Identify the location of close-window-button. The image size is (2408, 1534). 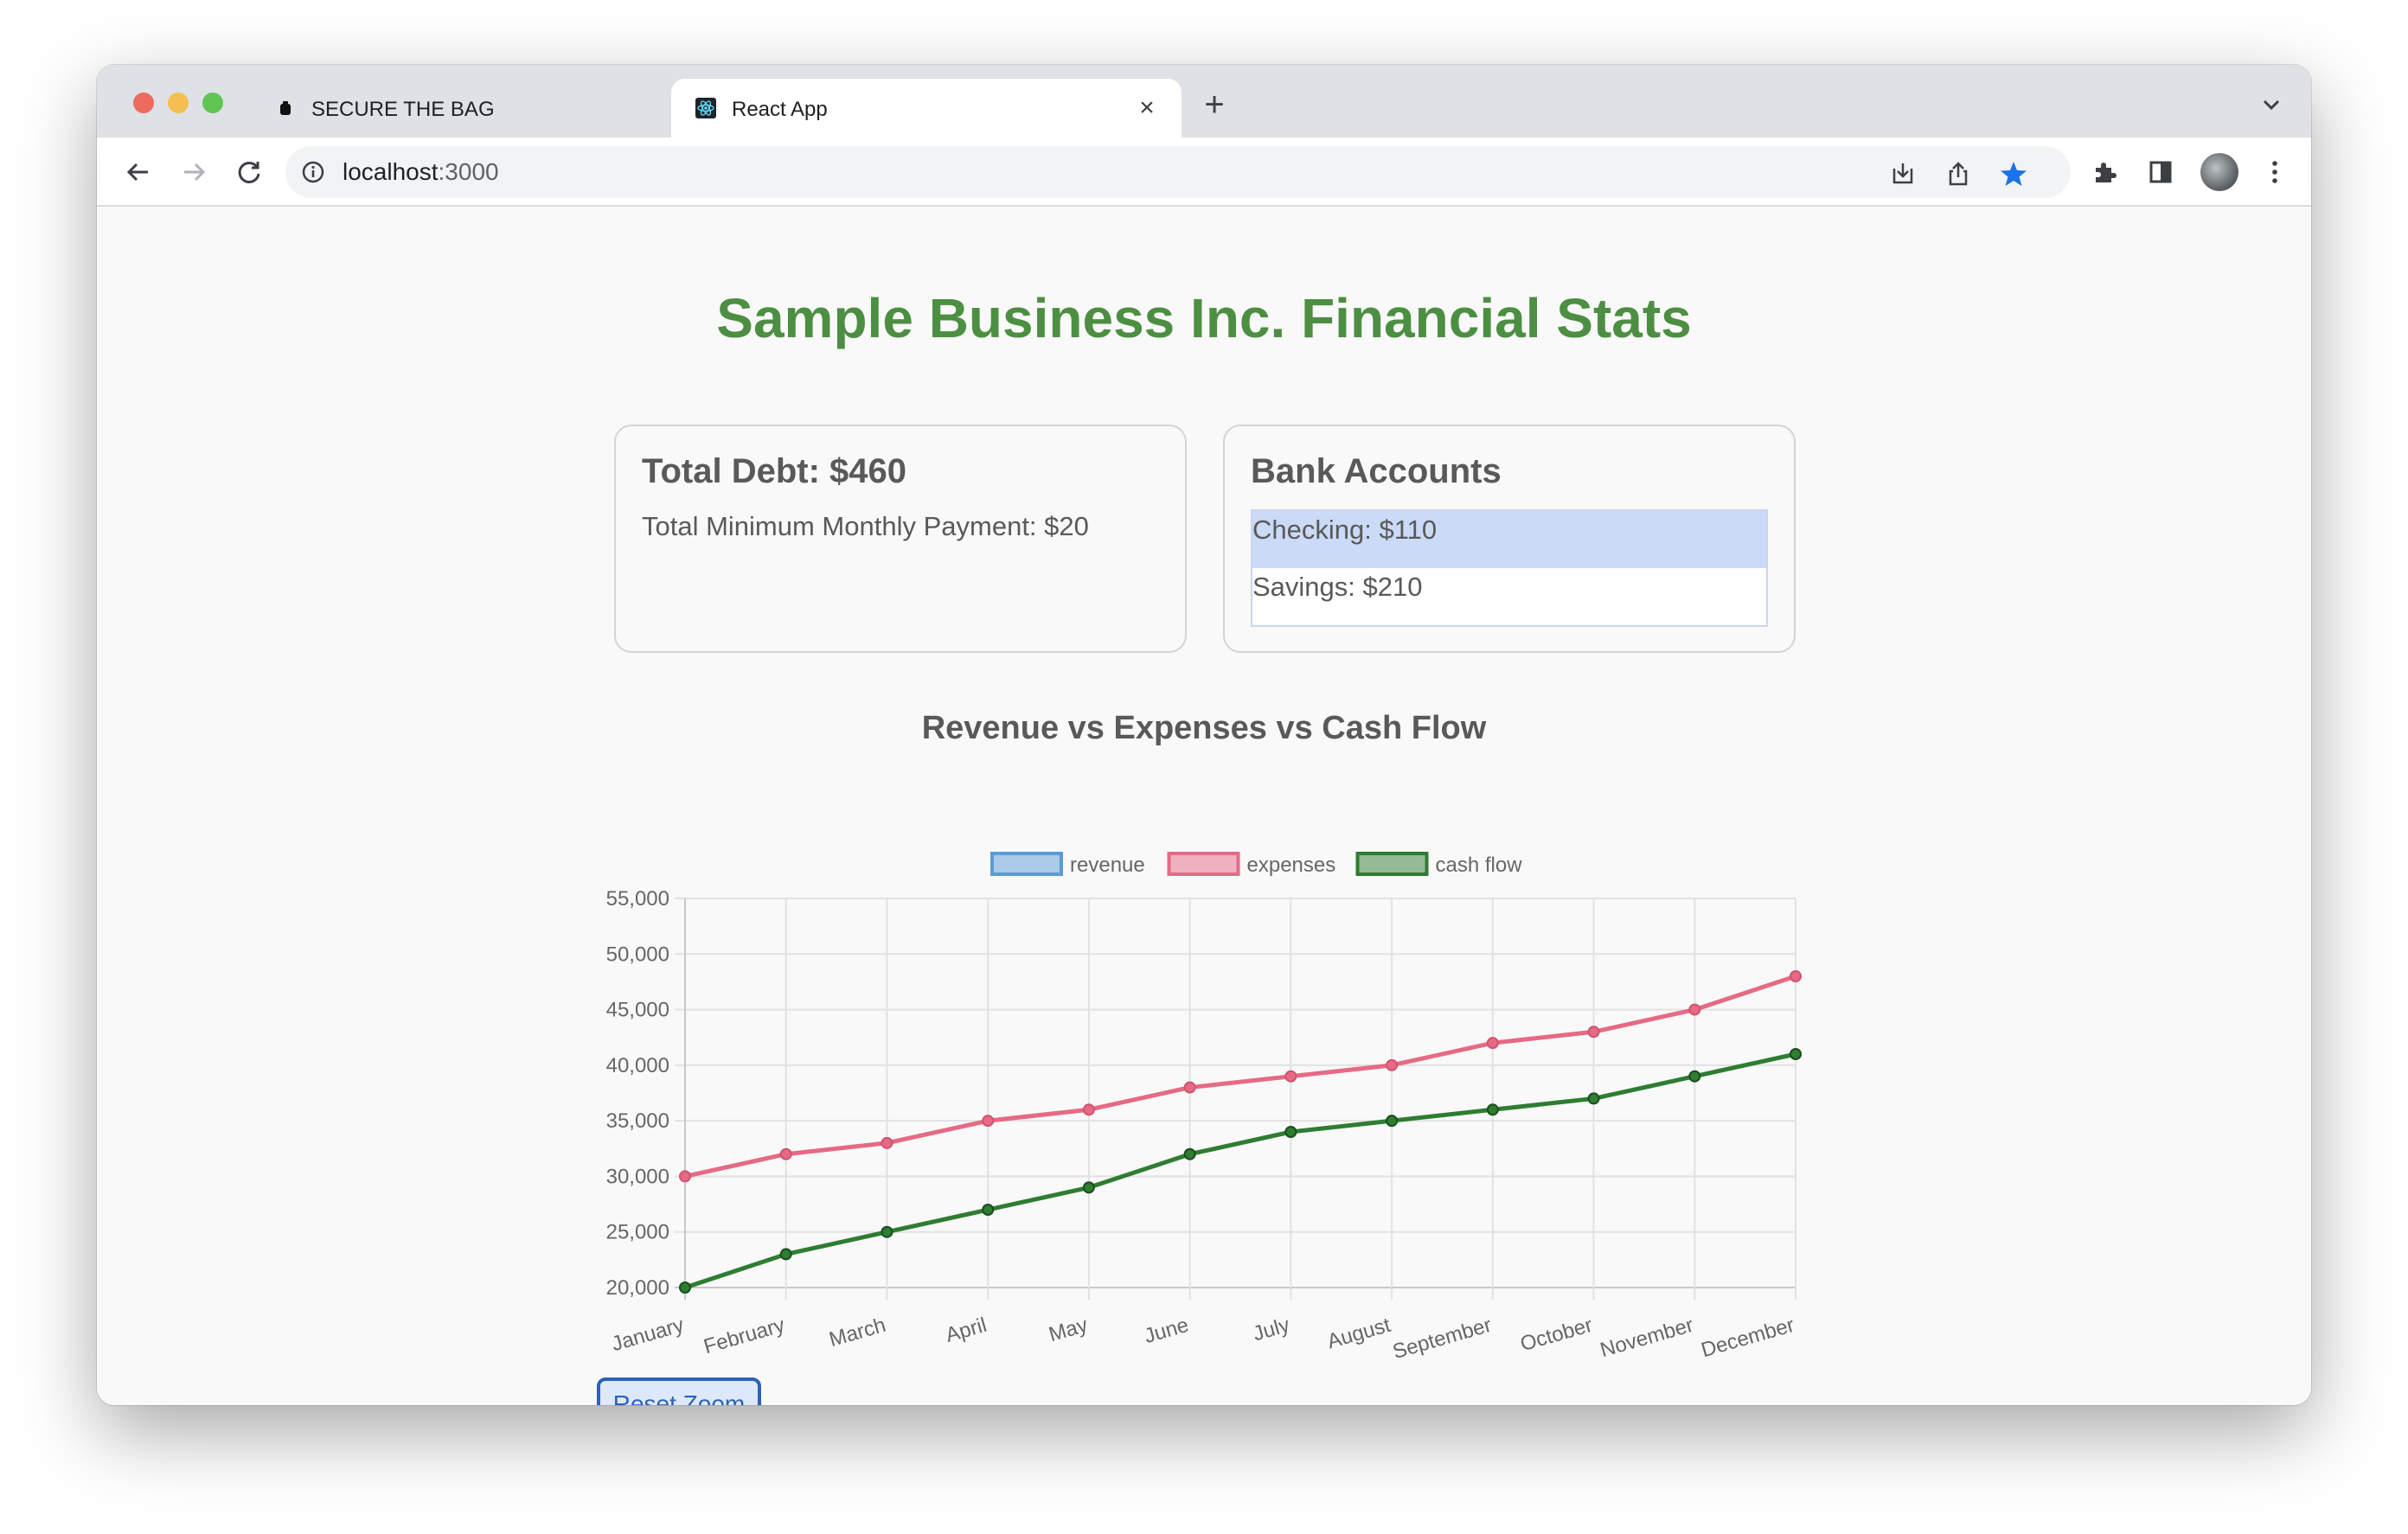
(143, 103).